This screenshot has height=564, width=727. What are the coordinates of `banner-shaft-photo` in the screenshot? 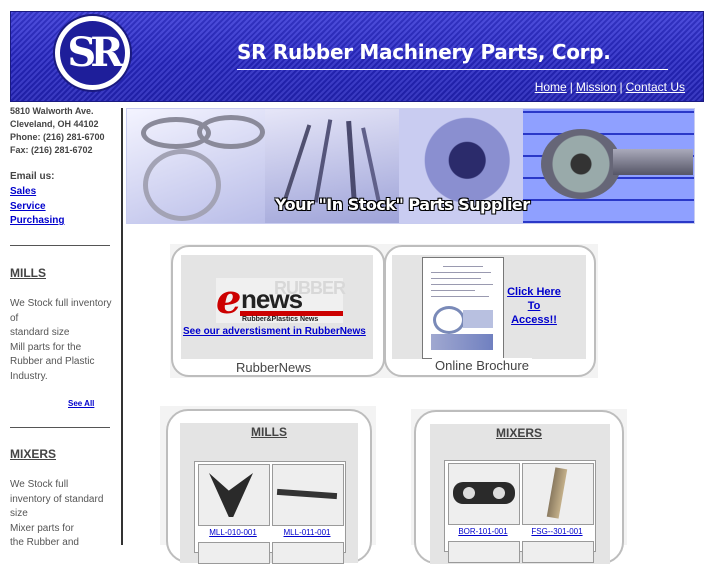 It's located at (608, 166).